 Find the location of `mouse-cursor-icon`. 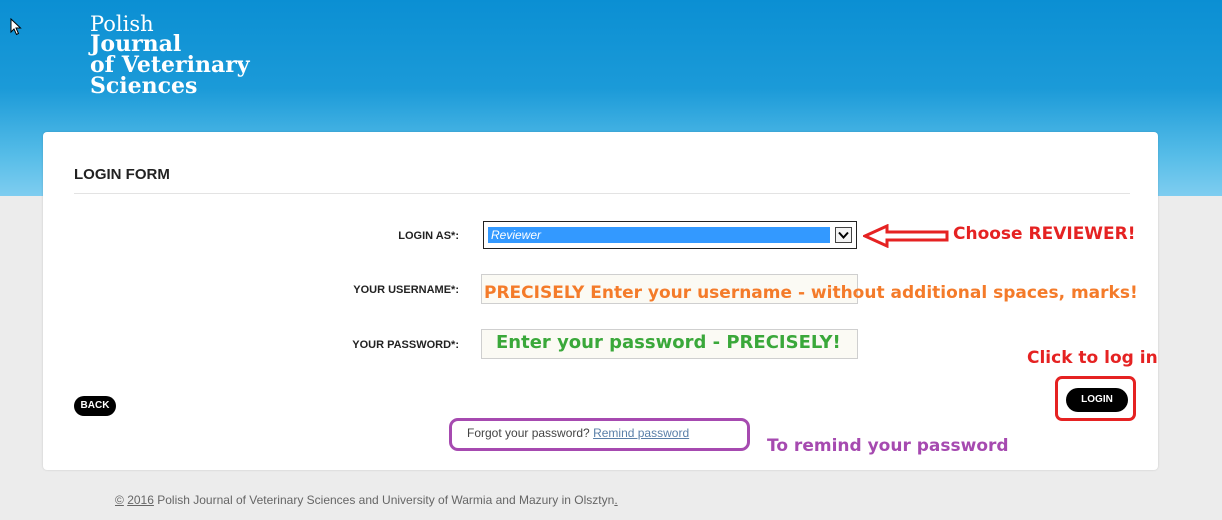

mouse-cursor-icon is located at coordinates (16, 27).